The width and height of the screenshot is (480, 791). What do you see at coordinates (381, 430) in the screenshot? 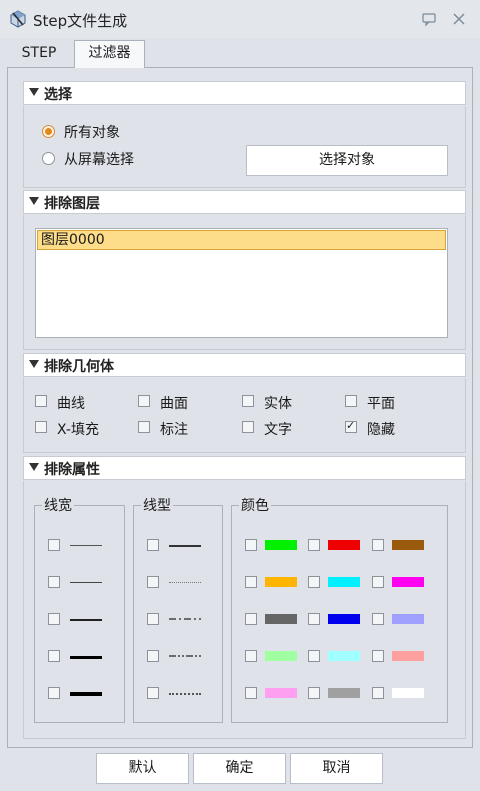
I see `checkbox-label: 隐藏` at bounding box center [381, 430].